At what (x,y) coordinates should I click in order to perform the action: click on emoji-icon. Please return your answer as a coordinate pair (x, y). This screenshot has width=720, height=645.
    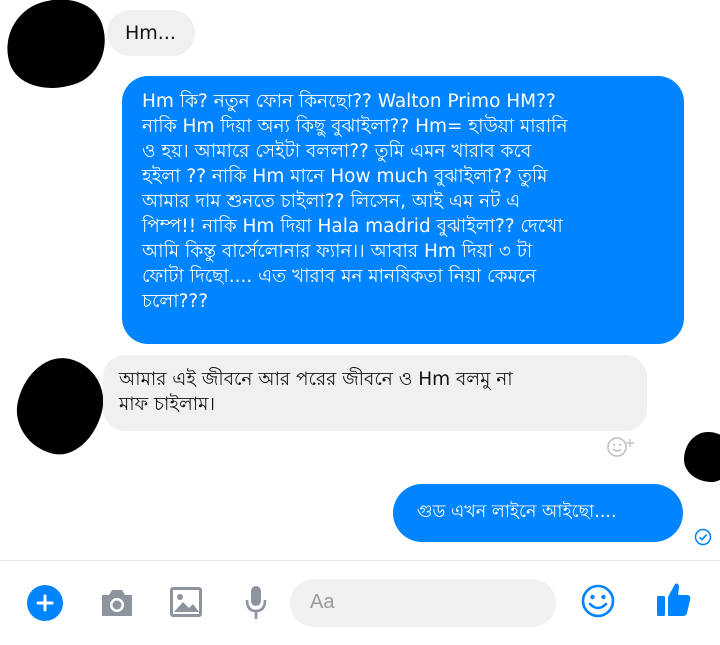
    Looking at the image, I should click on (598, 601).